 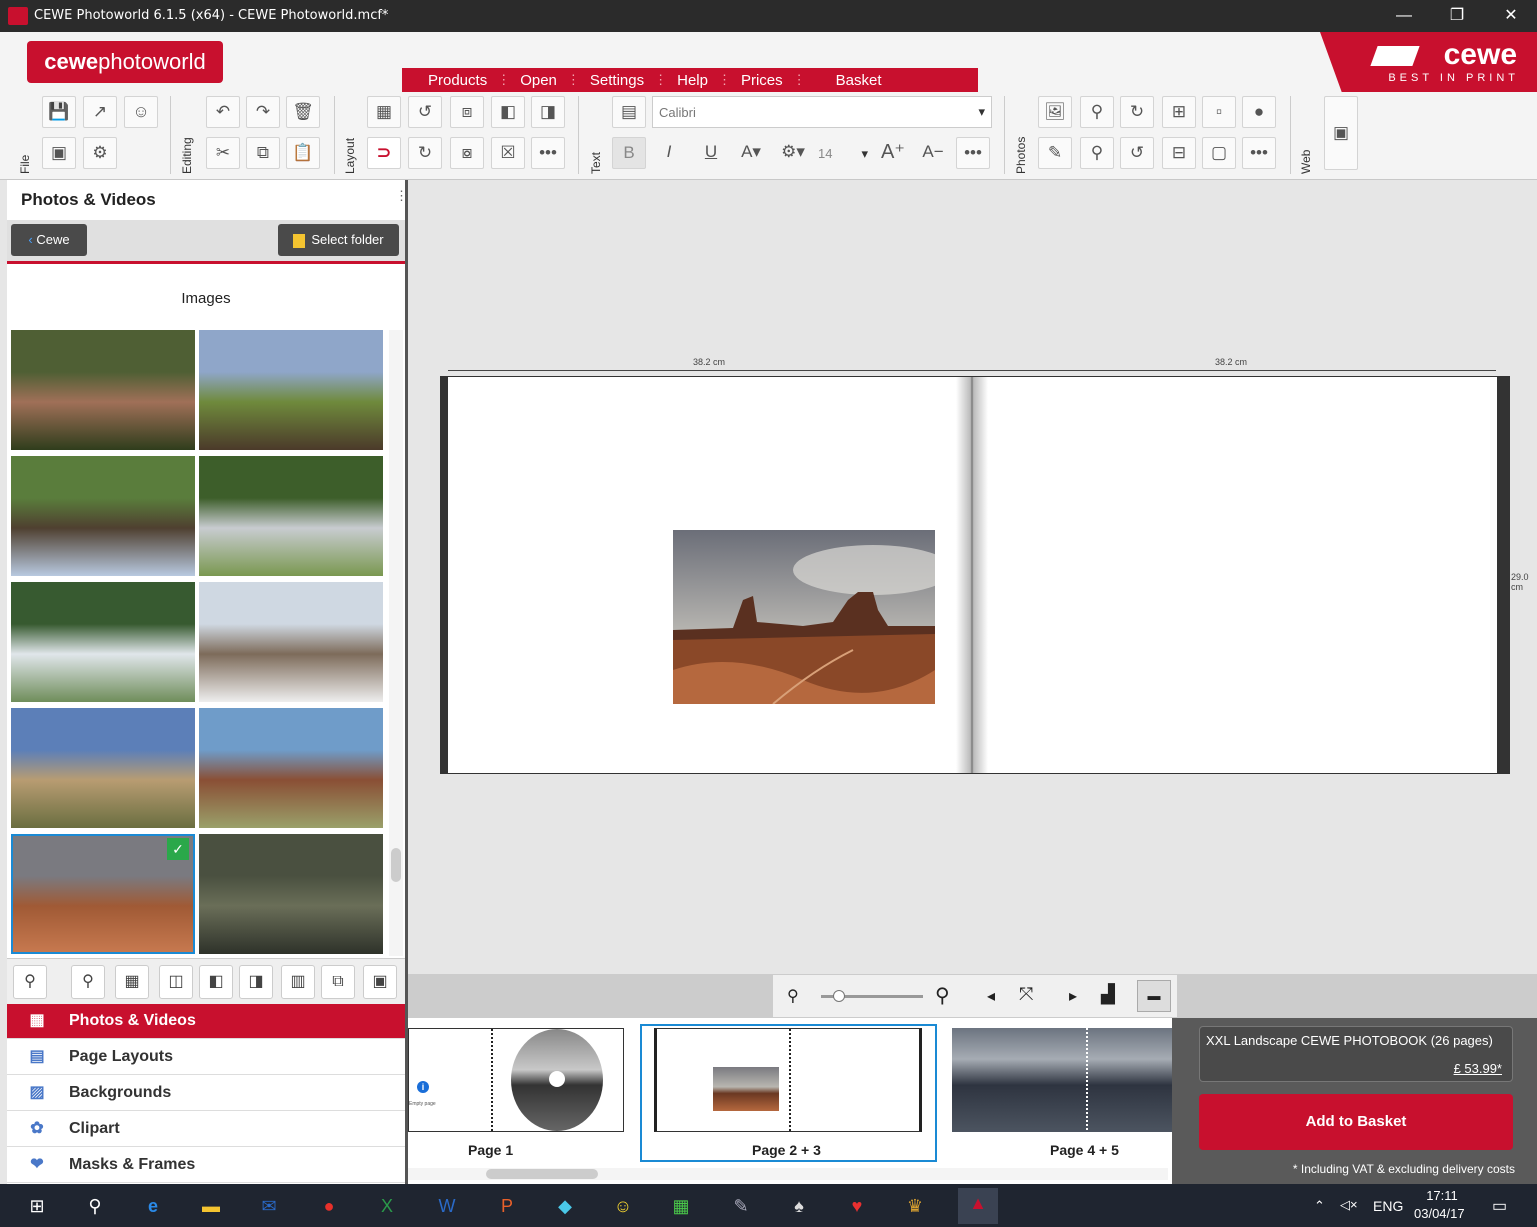 I want to click on ruler-toggle-icon: ▬, so click(x=1154, y=996).